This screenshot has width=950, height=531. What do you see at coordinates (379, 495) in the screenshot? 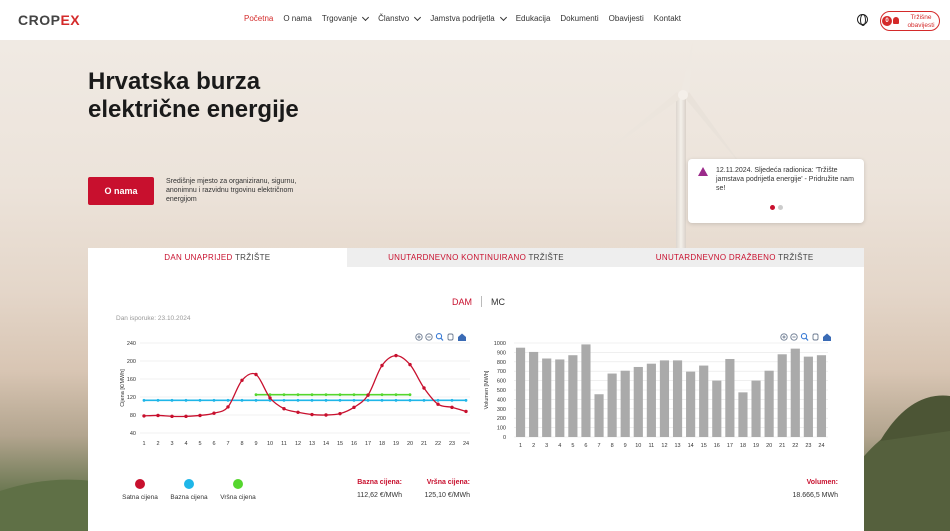
I see `base-price-value: 112,62 €/MWh` at bounding box center [379, 495].